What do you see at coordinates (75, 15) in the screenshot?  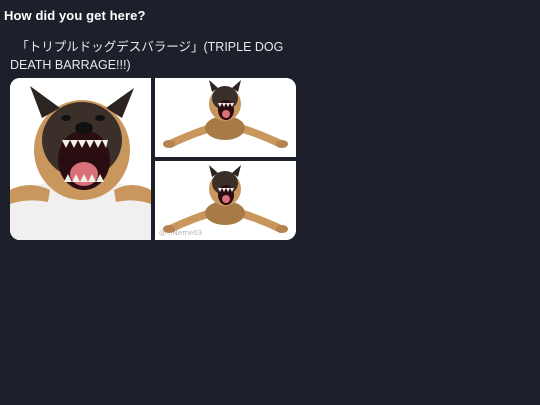 I see `page-heading: How did you get here?` at bounding box center [75, 15].